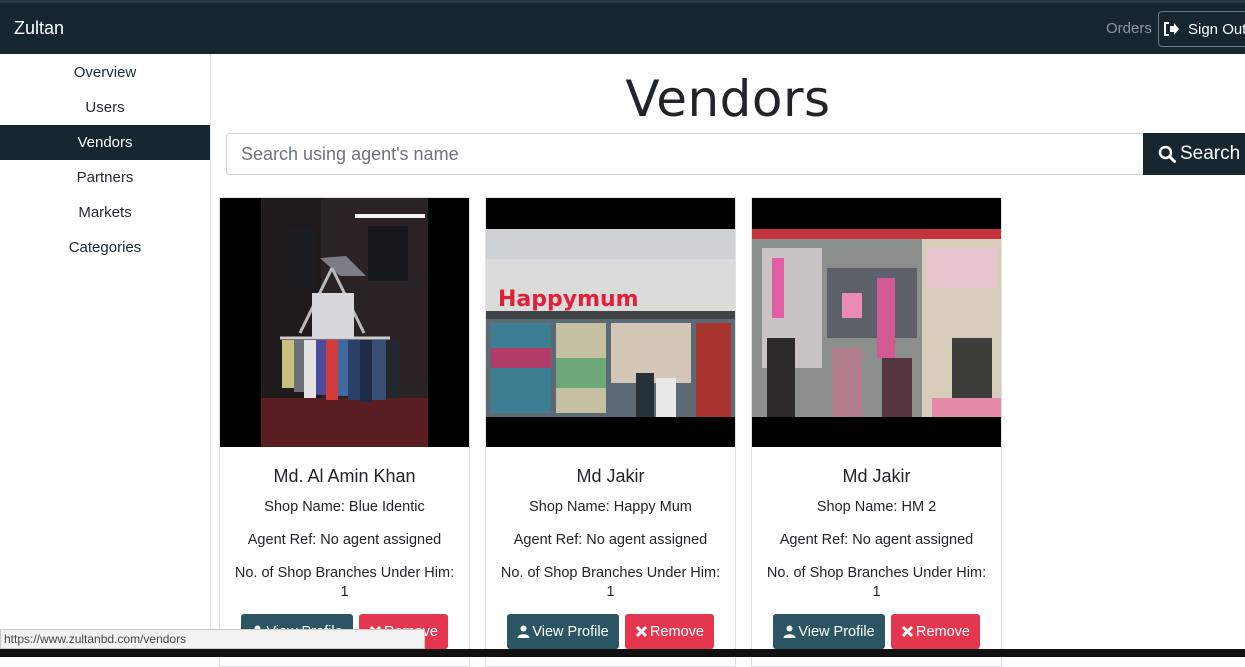  I want to click on page-title: Vendors, so click(728, 99).